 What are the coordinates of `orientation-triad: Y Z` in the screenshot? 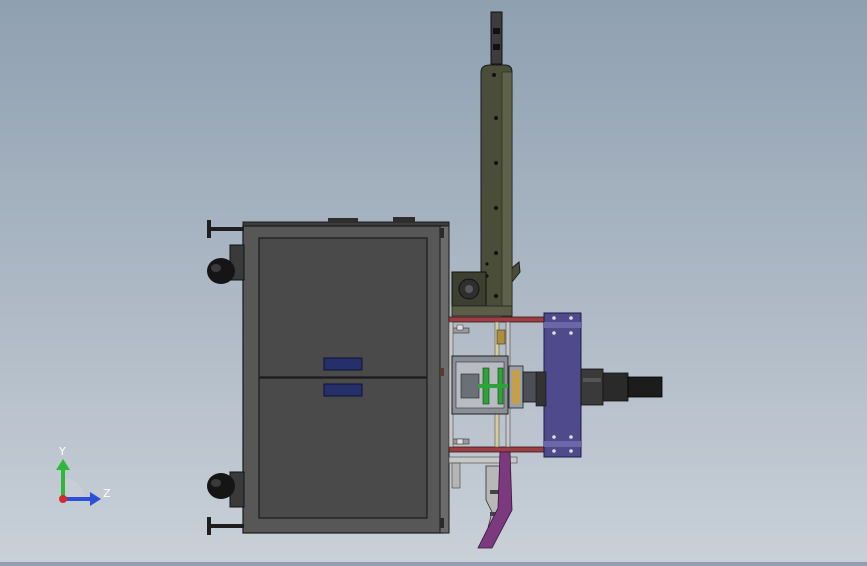 It's located at (83, 475).